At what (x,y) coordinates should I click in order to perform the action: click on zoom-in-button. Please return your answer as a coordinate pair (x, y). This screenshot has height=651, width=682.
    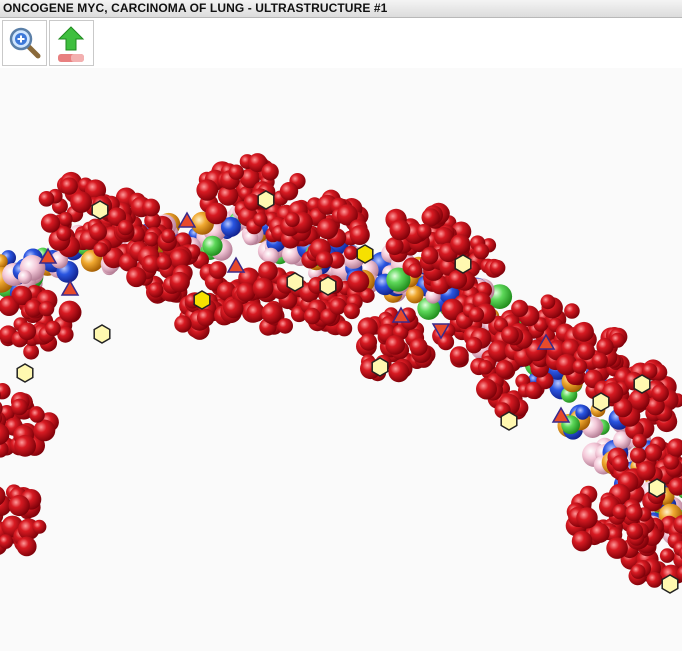
    Looking at the image, I should click on (24, 43).